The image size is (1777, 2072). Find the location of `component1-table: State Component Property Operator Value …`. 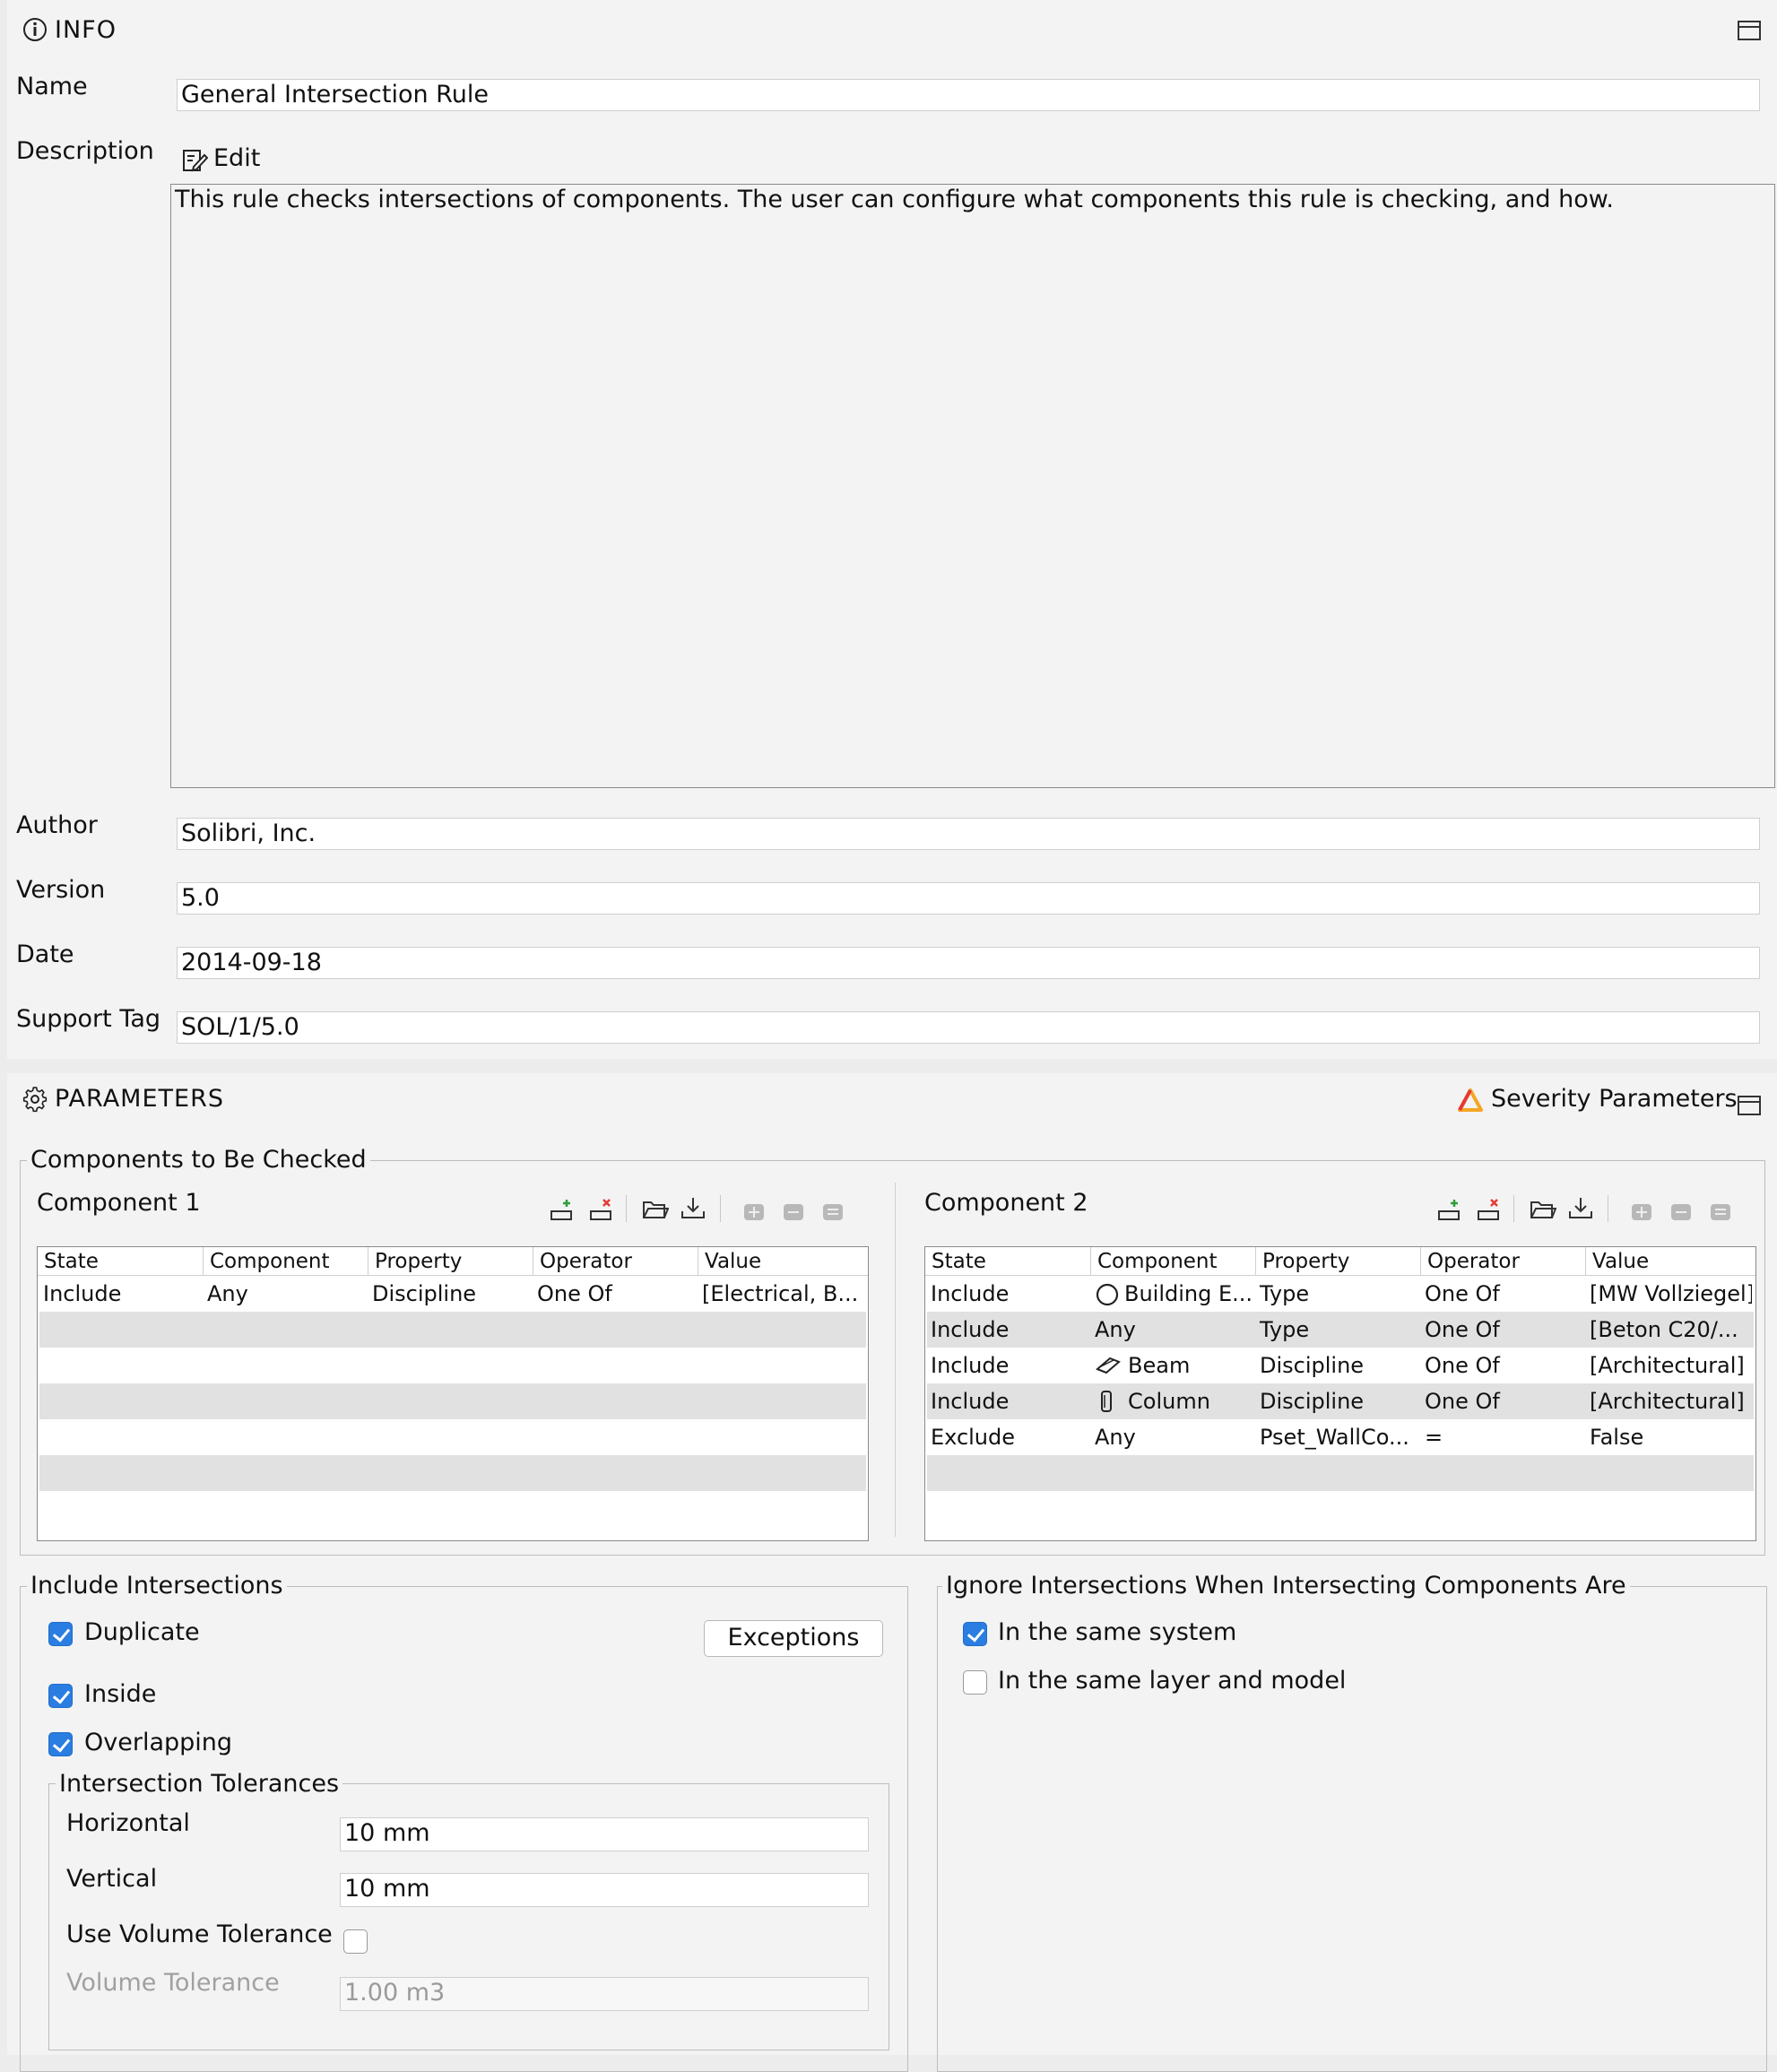

component1-table: State Component Property Operator Value … is located at coordinates (453, 1393).